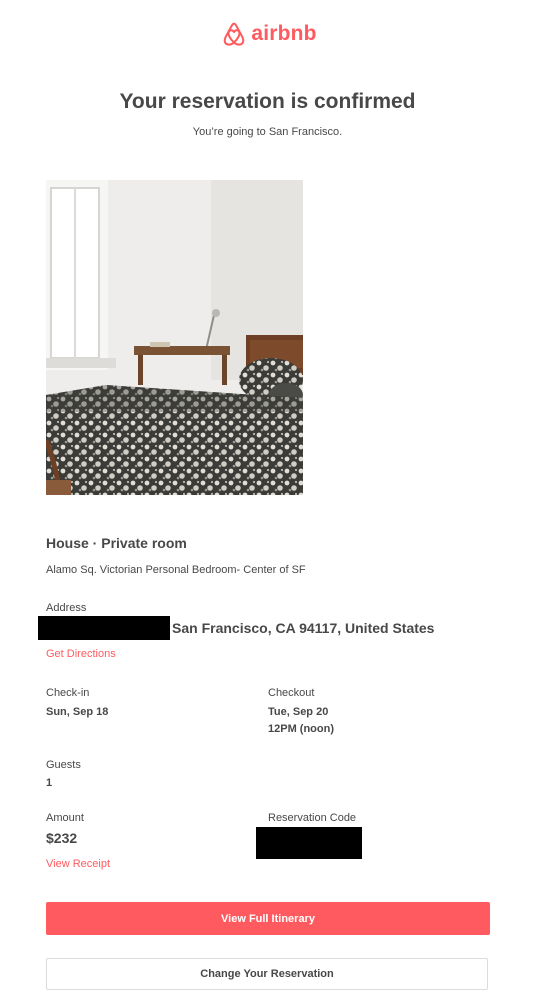  Describe the element at coordinates (78, 864) in the screenshot. I see `view-receipt-link: View Receipt` at that location.